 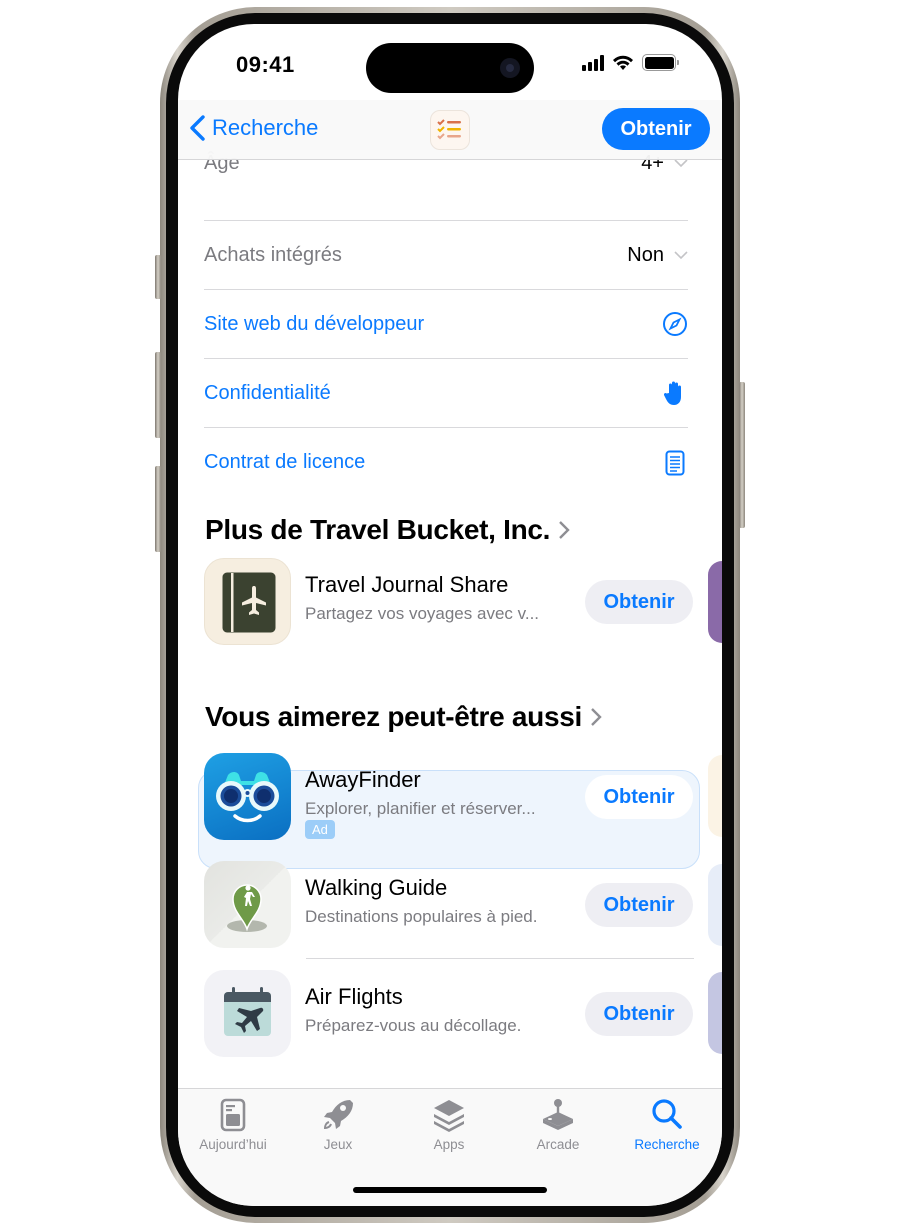 I want to click on tab-label: Apps, so click(x=449, y=1144).